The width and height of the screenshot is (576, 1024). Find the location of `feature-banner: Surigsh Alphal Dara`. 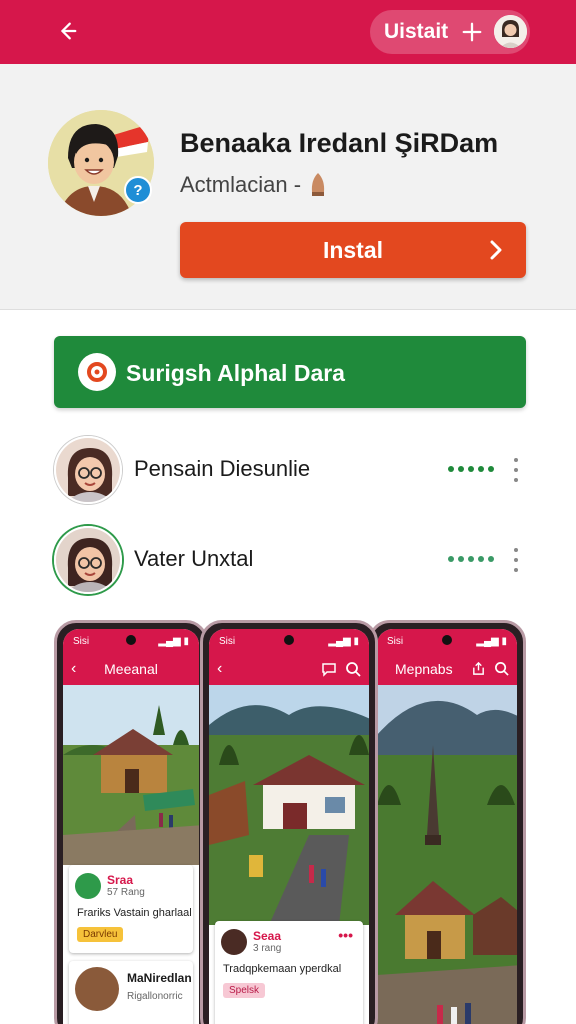

feature-banner: Surigsh Alphal Dara is located at coordinates (290, 372).